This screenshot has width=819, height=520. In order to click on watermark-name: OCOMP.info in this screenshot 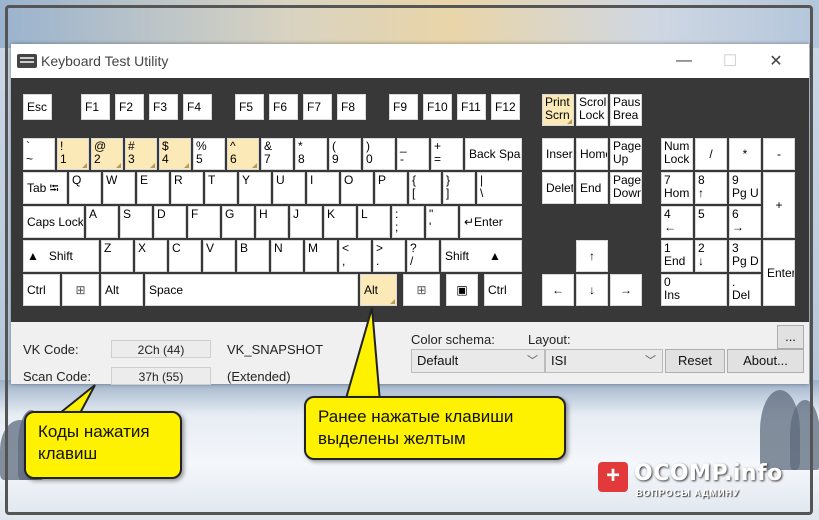, I will do `click(708, 473)`.